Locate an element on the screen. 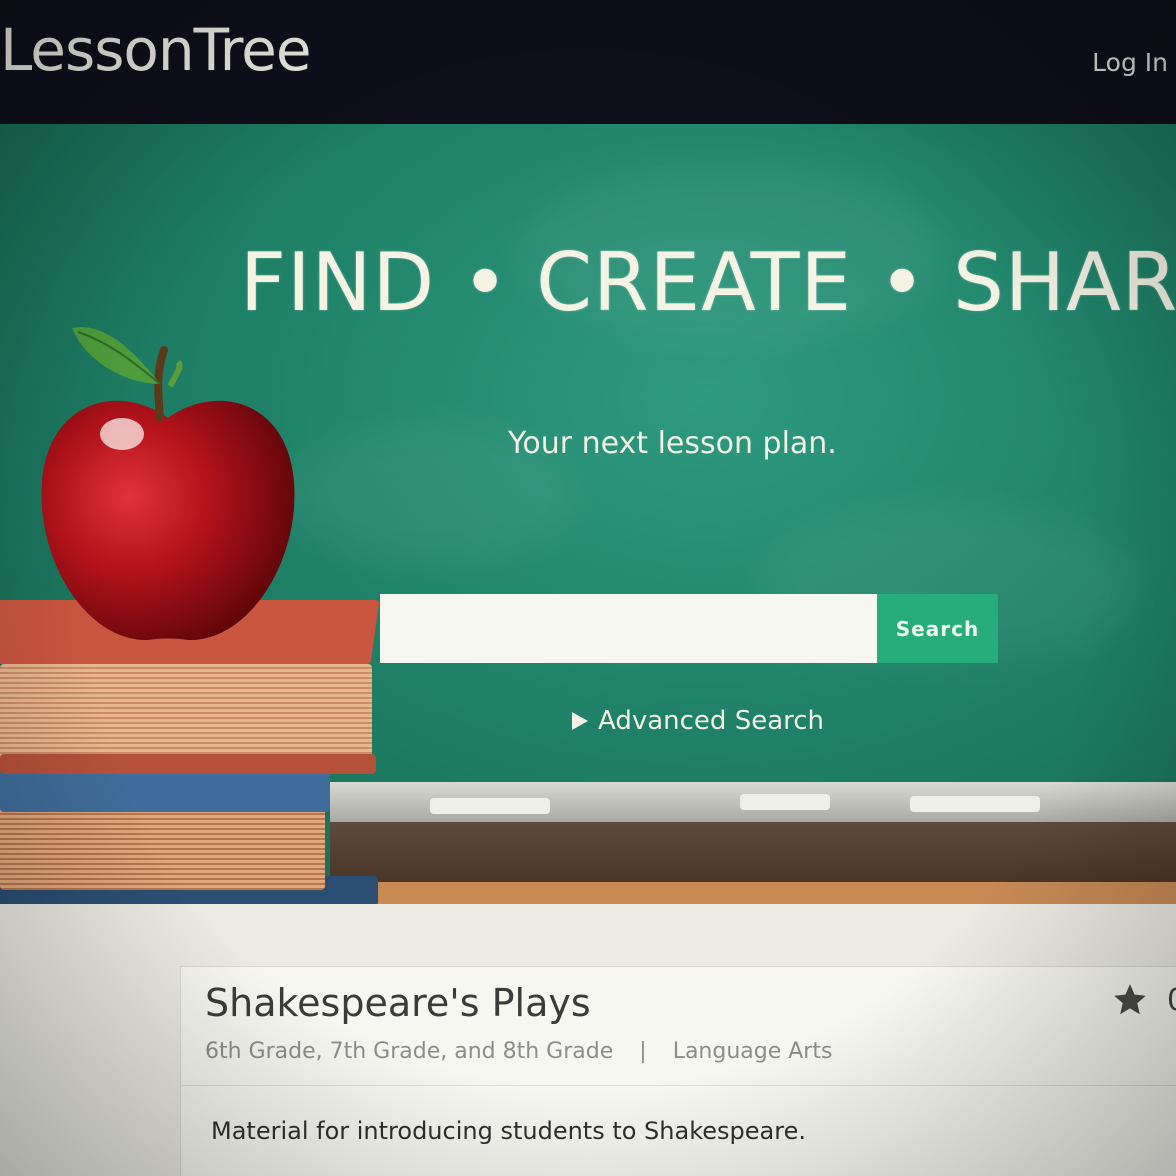 The image size is (1176, 1176). book is located at coordinates (188, 764).